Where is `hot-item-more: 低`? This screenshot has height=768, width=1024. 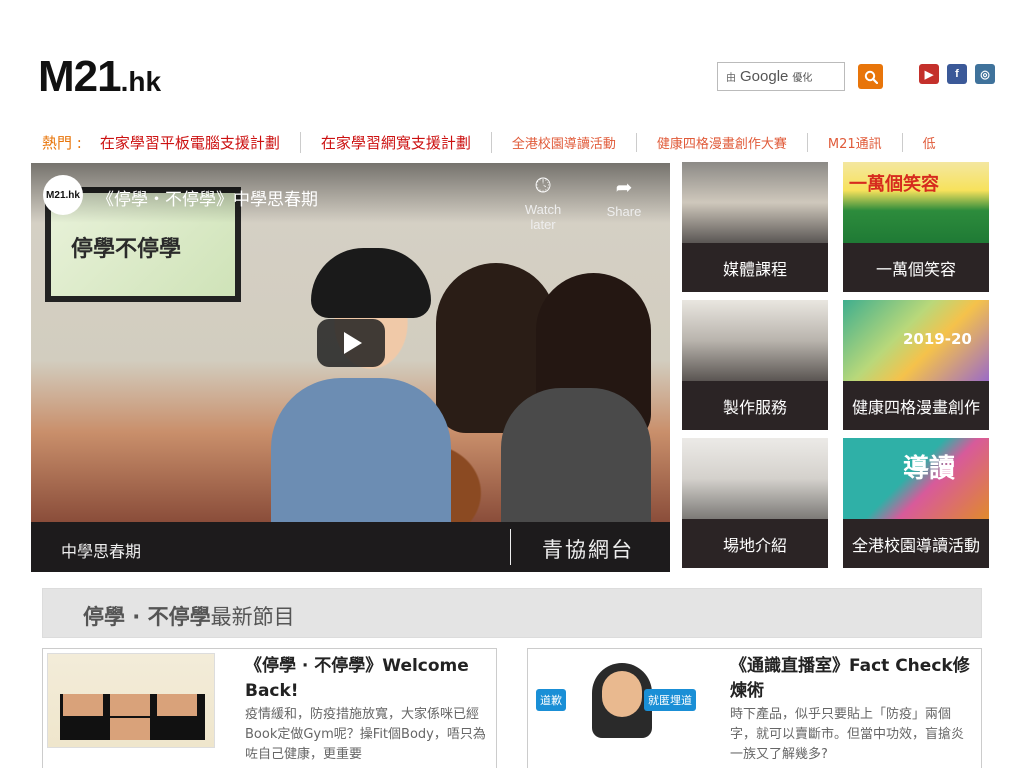 hot-item-more: 低 is located at coordinates (929, 142).